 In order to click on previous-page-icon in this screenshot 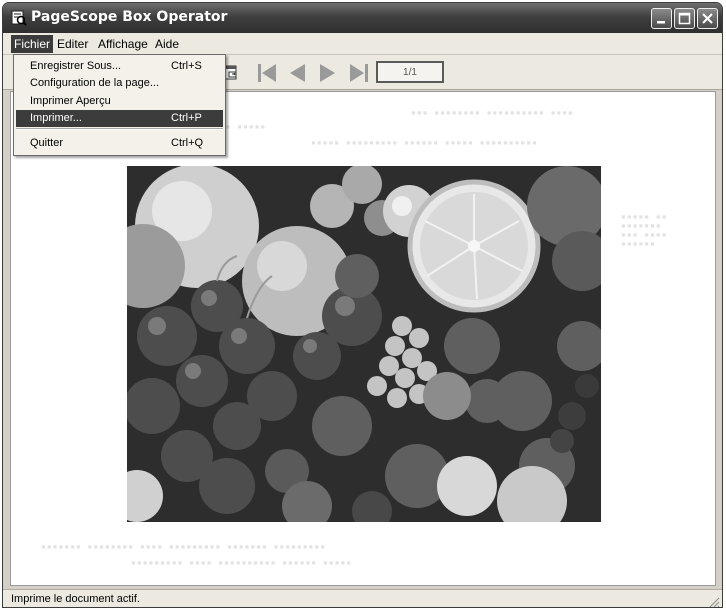, I will do `click(297, 73)`.